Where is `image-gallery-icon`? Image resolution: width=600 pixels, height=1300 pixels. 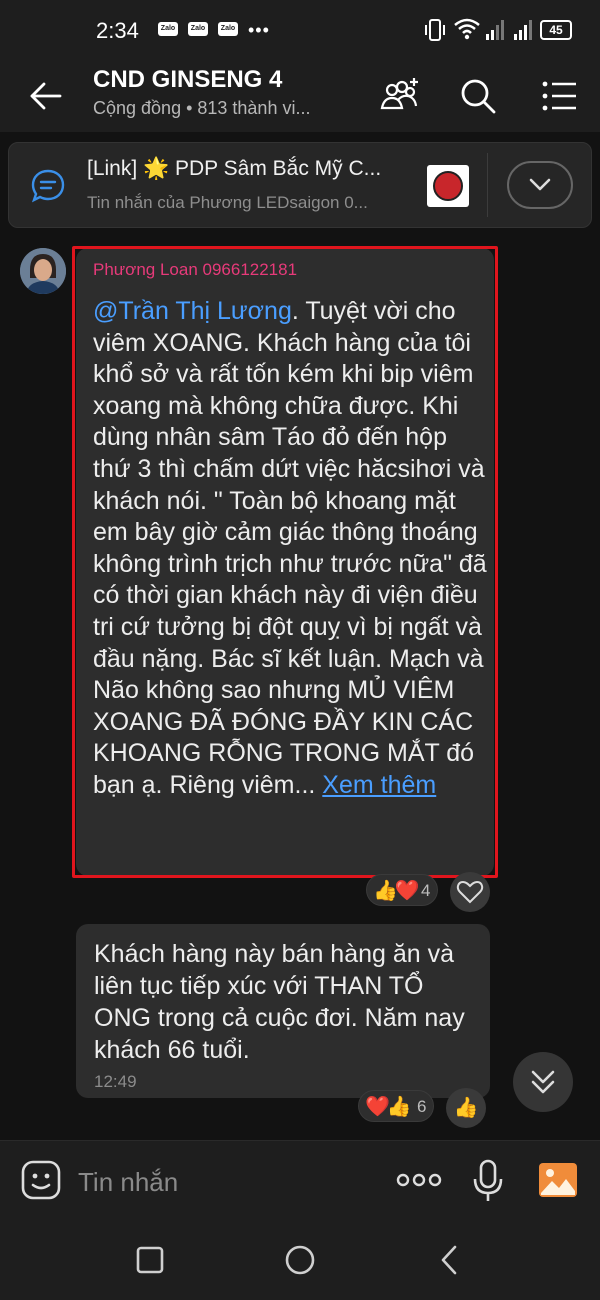
image-gallery-icon is located at coordinates (558, 1180).